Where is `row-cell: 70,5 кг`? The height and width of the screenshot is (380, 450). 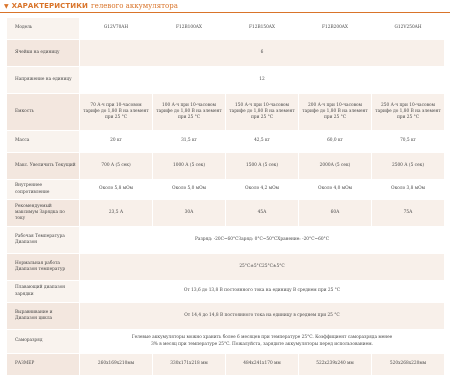
row-cell: 70,5 кг is located at coordinates (408, 141).